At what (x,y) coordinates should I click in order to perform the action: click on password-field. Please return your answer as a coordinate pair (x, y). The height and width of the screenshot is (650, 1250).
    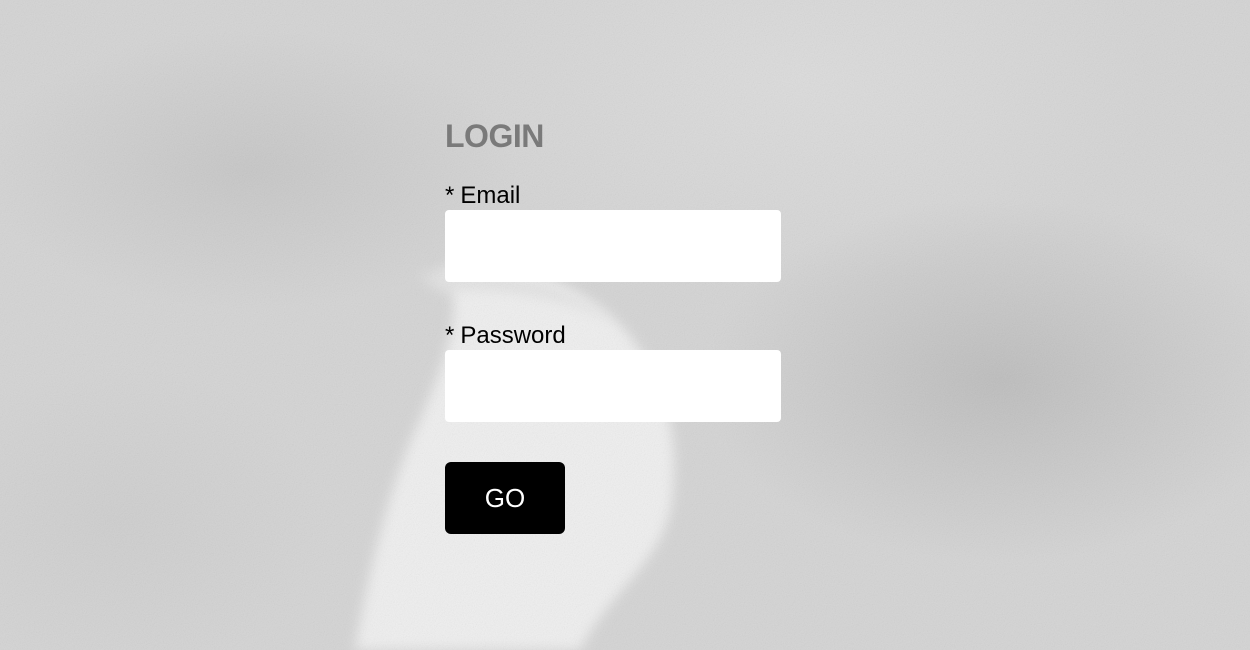
    Looking at the image, I should click on (613, 386).